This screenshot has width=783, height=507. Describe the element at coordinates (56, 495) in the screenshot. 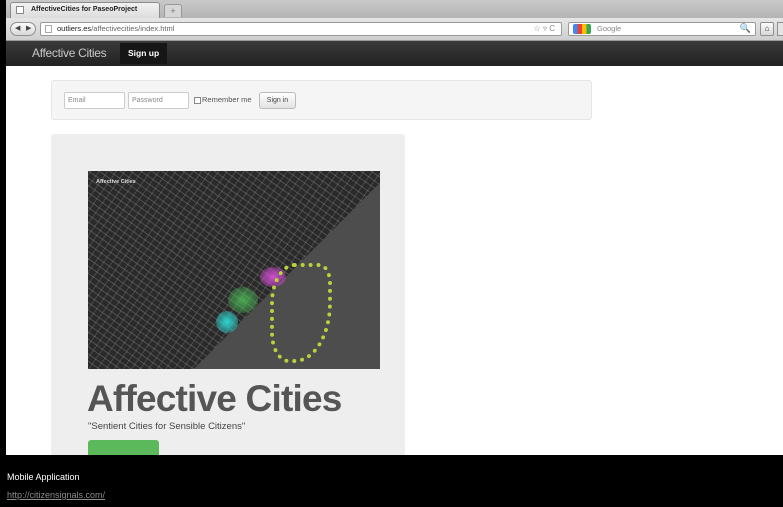

I see `caption-link: http://citizensignals.com/` at that location.